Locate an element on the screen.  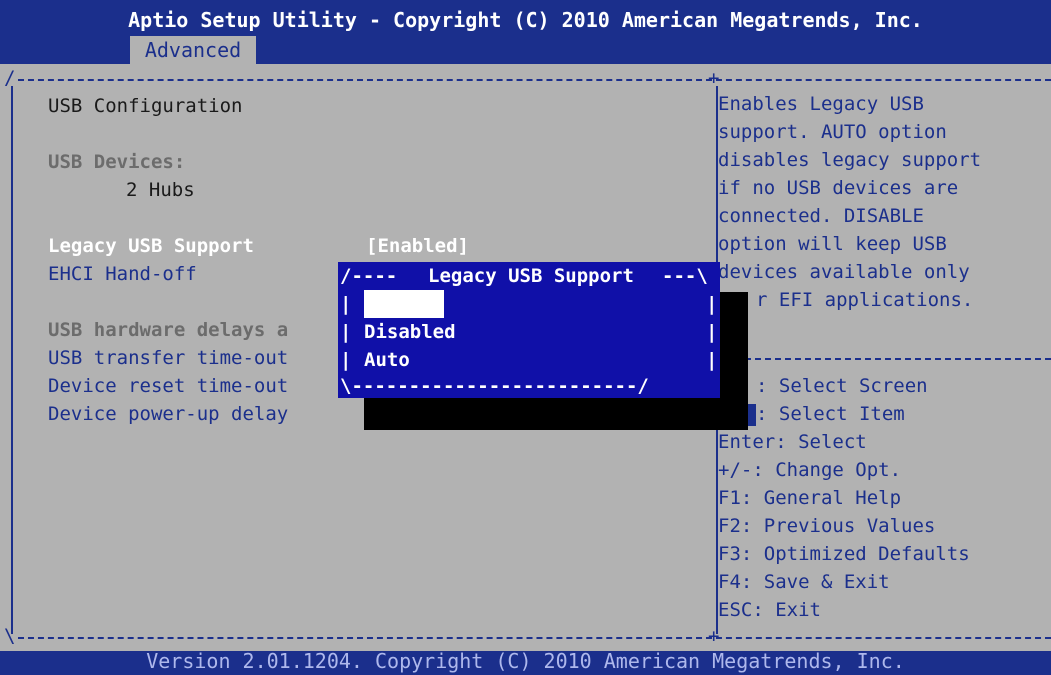
popup-option-auto: Auto is located at coordinates (387, 360).